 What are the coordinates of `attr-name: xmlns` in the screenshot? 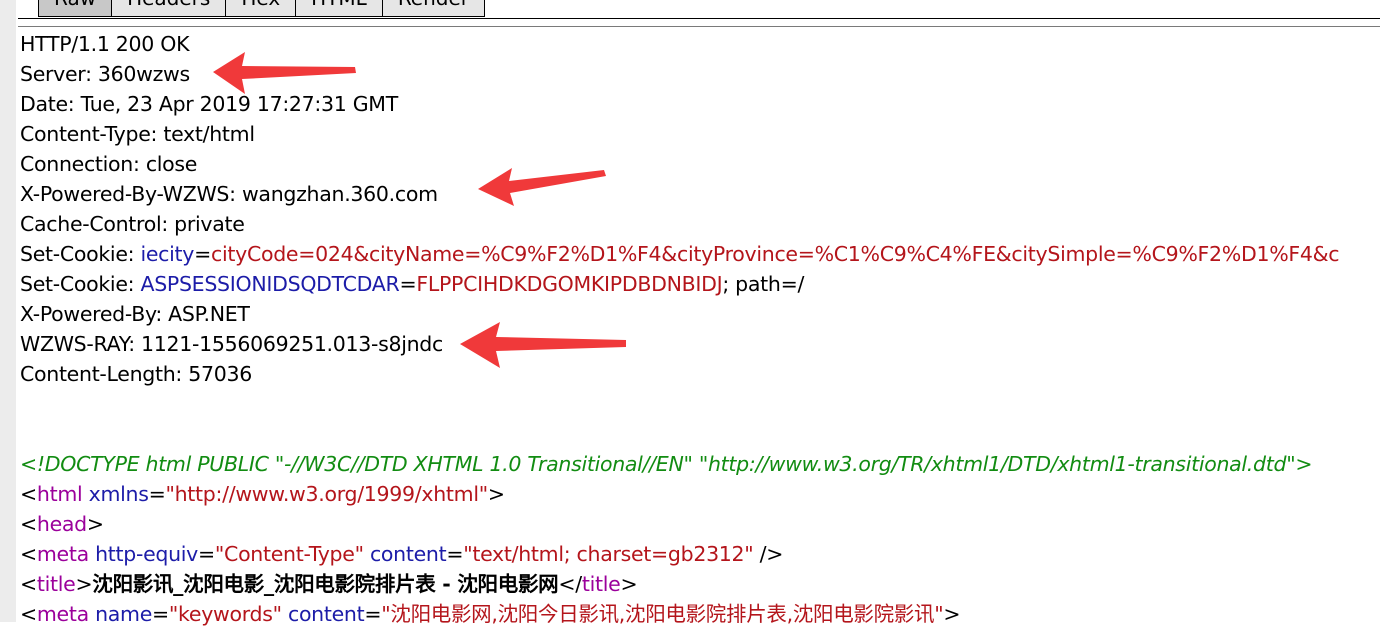 It's located at (118, 494).